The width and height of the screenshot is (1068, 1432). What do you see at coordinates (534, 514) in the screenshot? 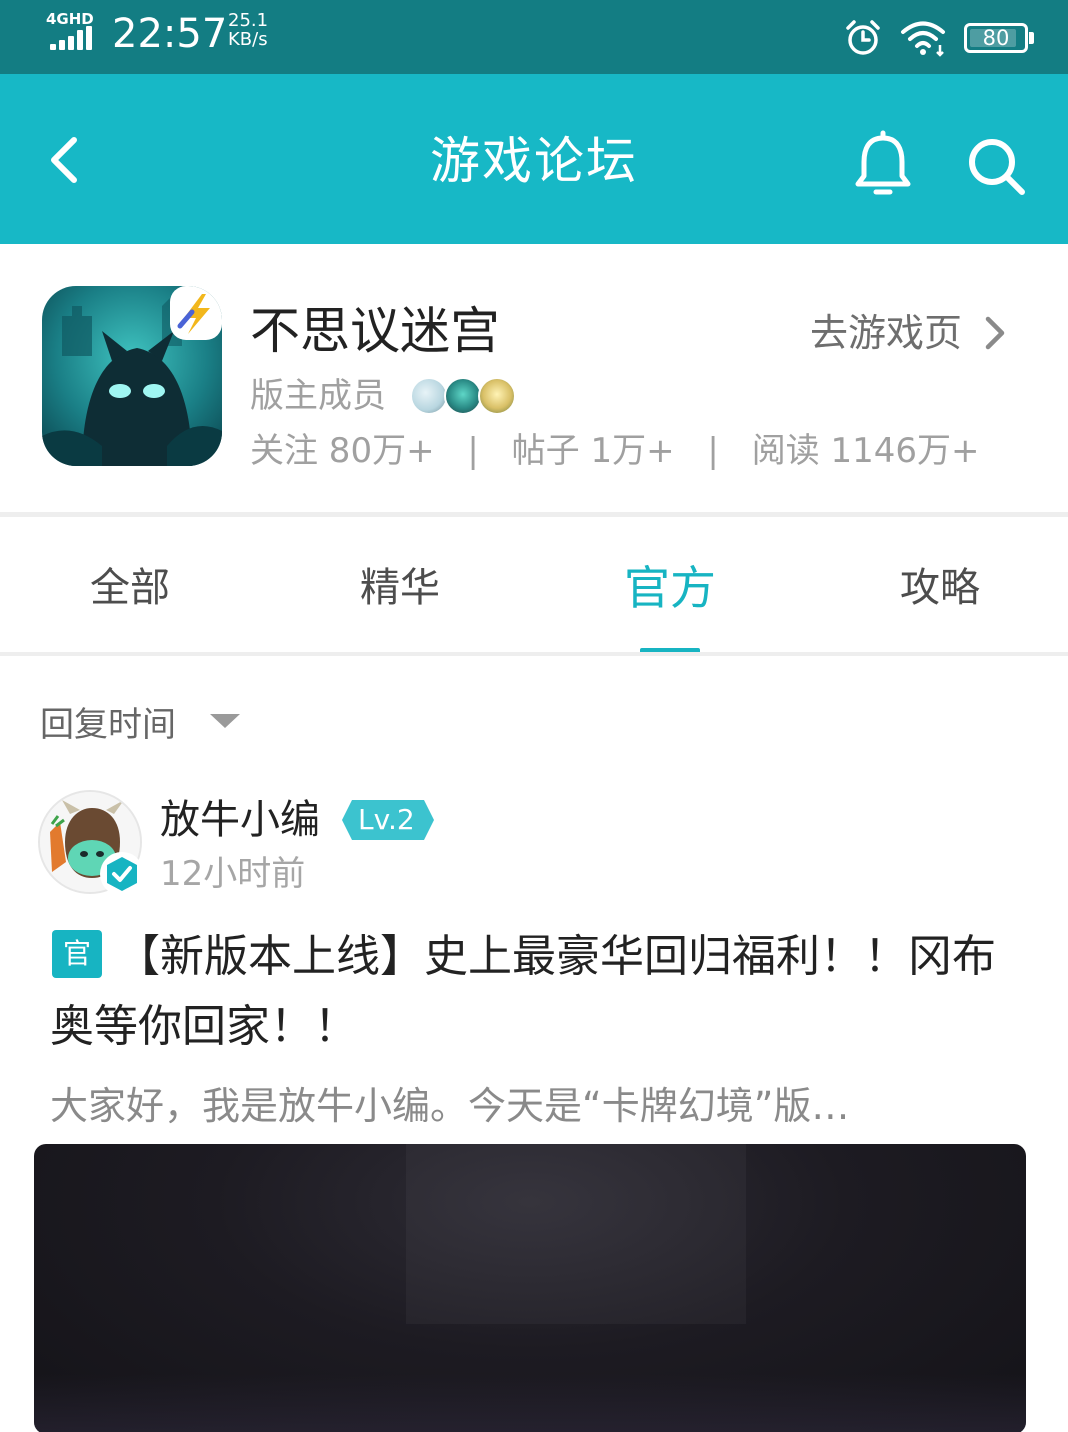
I see `section-divider` at bounding box center [534, 514].